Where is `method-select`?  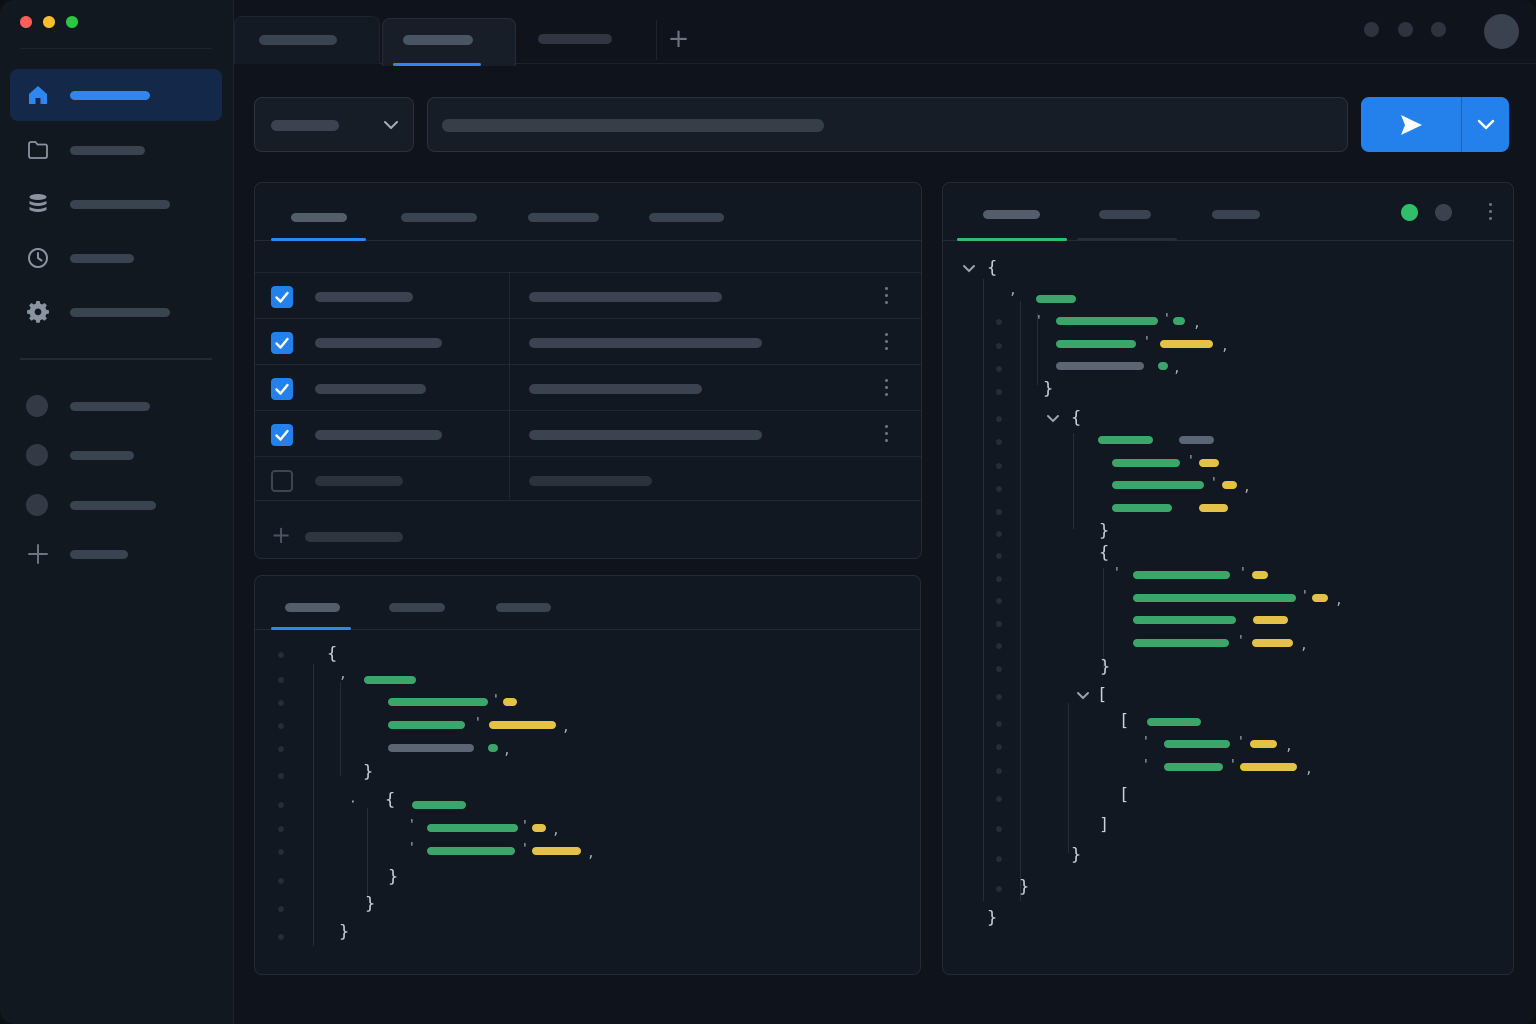
method-select is located at coordinates (334, 124).